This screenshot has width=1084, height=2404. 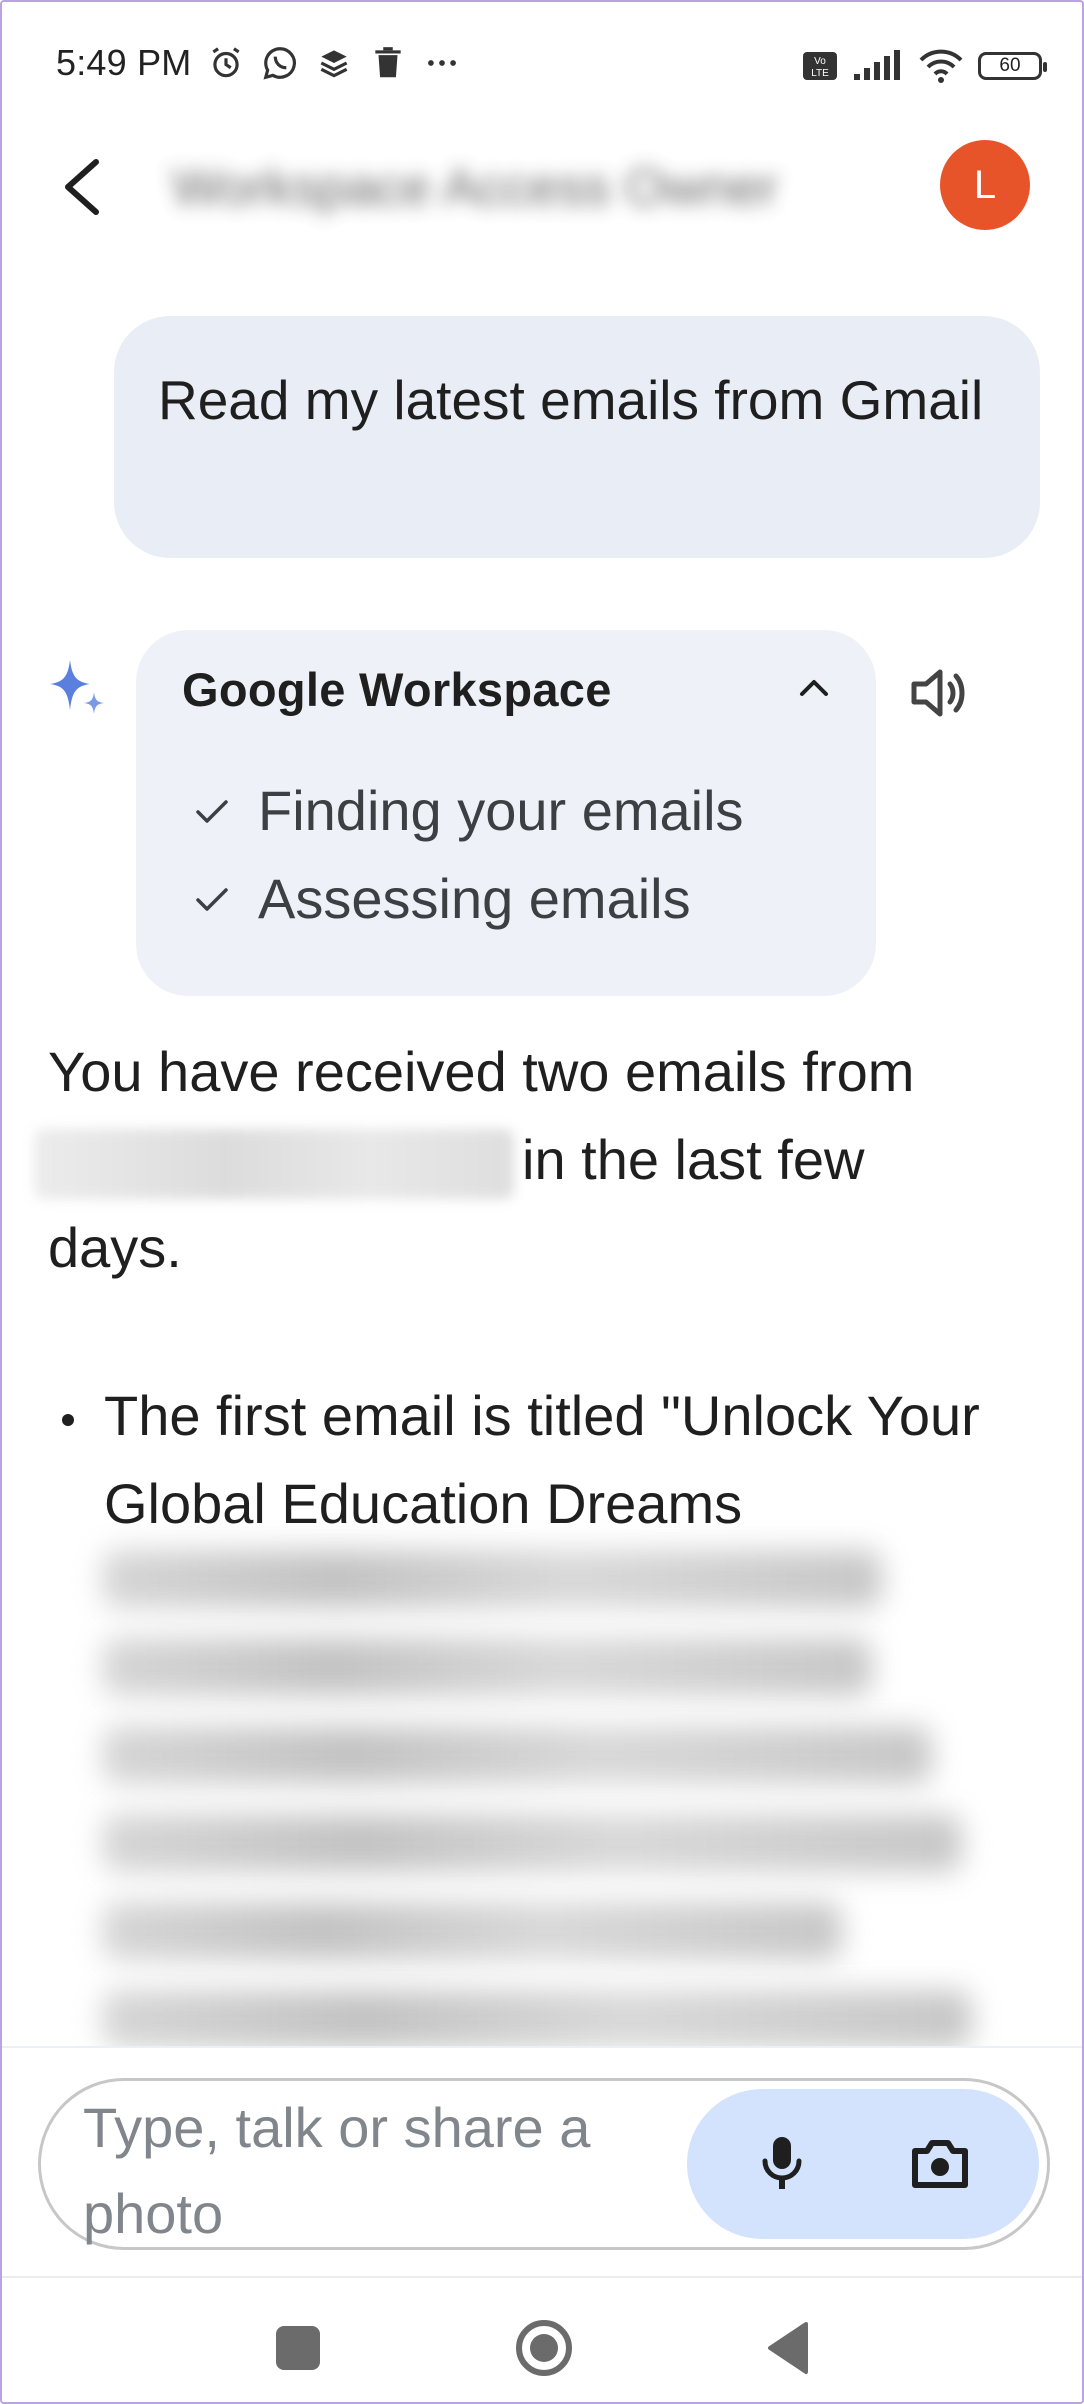 I want to click on step-label: Assessing emails, so click(x=474, y=898).